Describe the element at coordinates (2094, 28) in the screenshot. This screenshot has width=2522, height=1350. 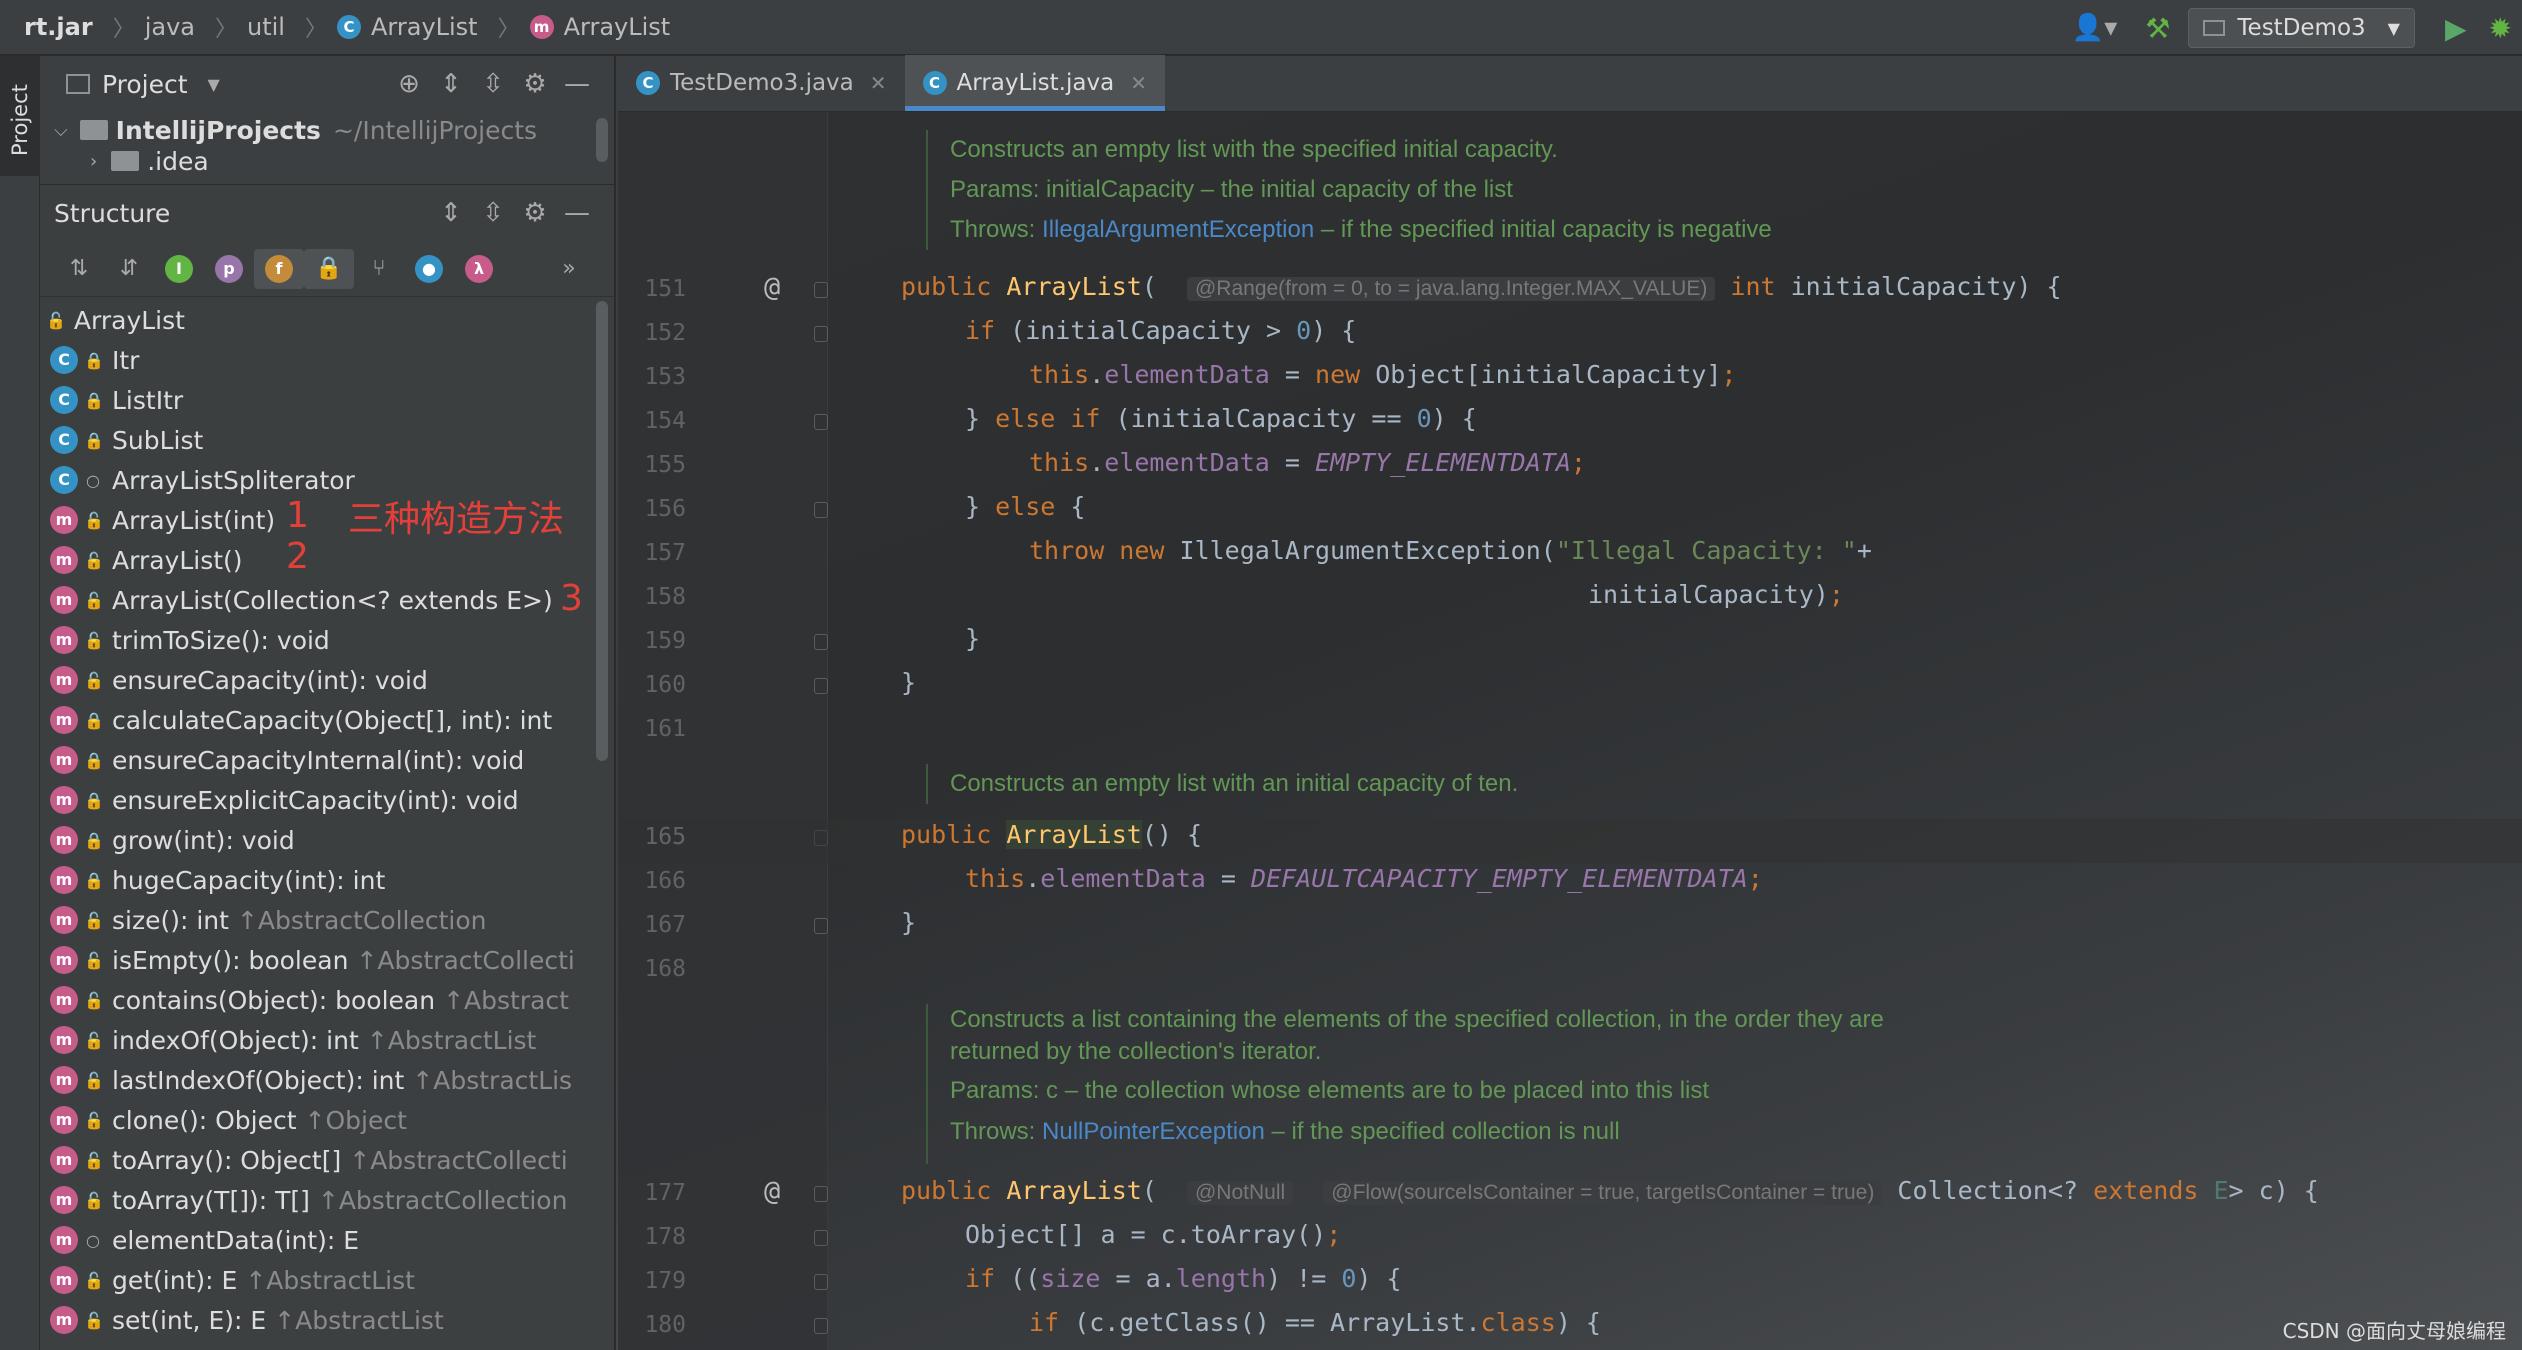
I see `user-icon: 👤▾` at that location.